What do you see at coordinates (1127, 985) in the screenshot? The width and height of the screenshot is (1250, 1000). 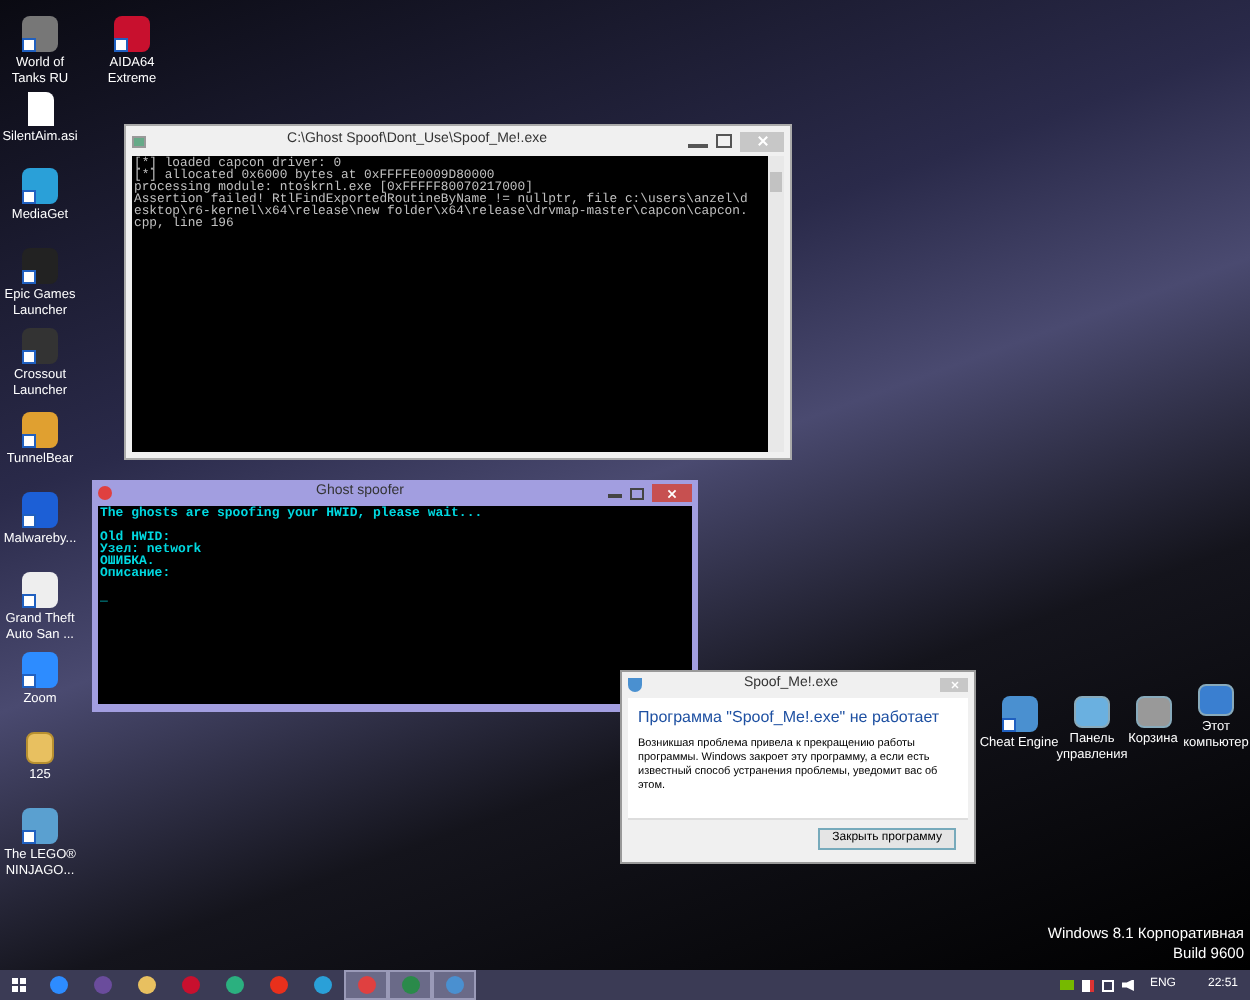 I see `volume-icon` at bounding box center [1127, 985].